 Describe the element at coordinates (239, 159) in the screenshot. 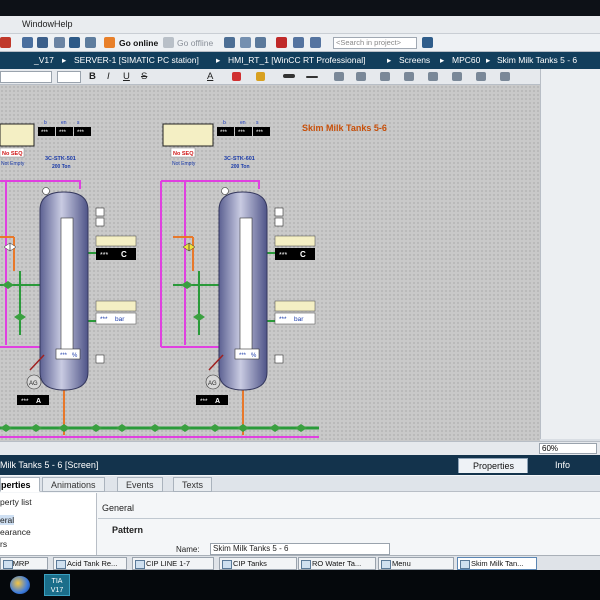

I see `tank-tag: 3C-STK-601` at that location.